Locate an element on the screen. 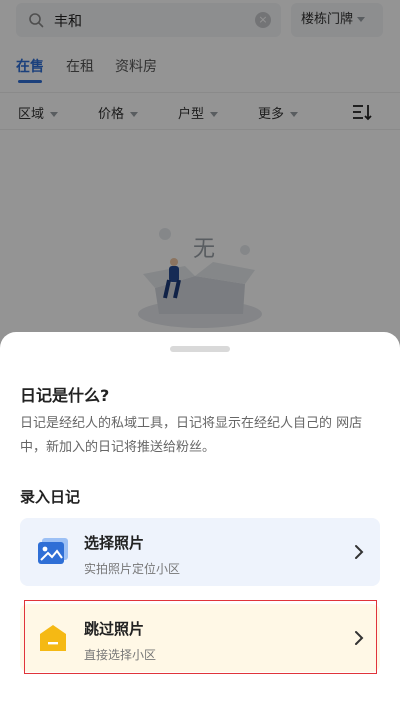 The image size is (400, 710). chevron-right-icon is located at coordinates (359, 552).